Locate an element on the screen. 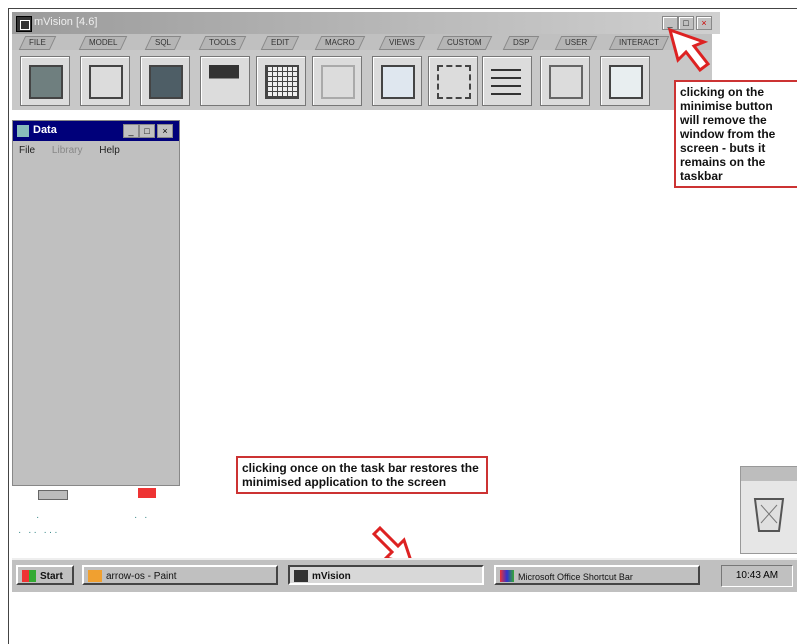  data-window-icon is located at coordinates (23, 131).